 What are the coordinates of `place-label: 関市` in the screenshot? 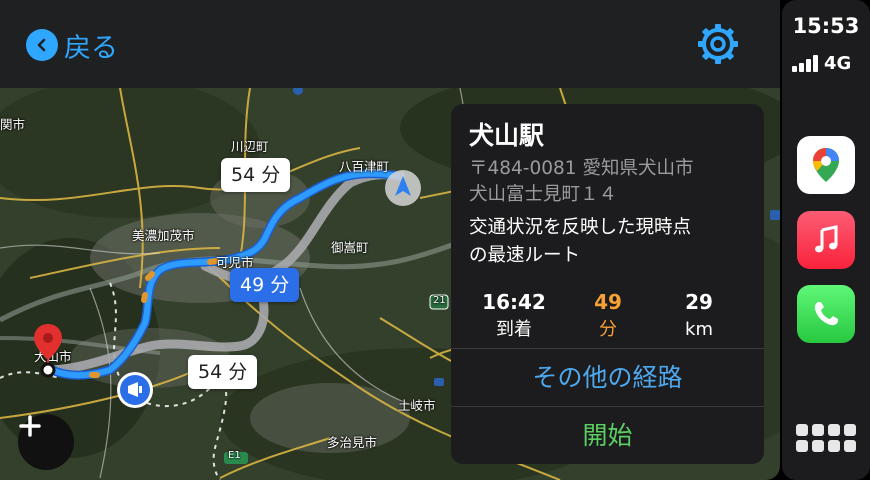 It's located at (13, 124).